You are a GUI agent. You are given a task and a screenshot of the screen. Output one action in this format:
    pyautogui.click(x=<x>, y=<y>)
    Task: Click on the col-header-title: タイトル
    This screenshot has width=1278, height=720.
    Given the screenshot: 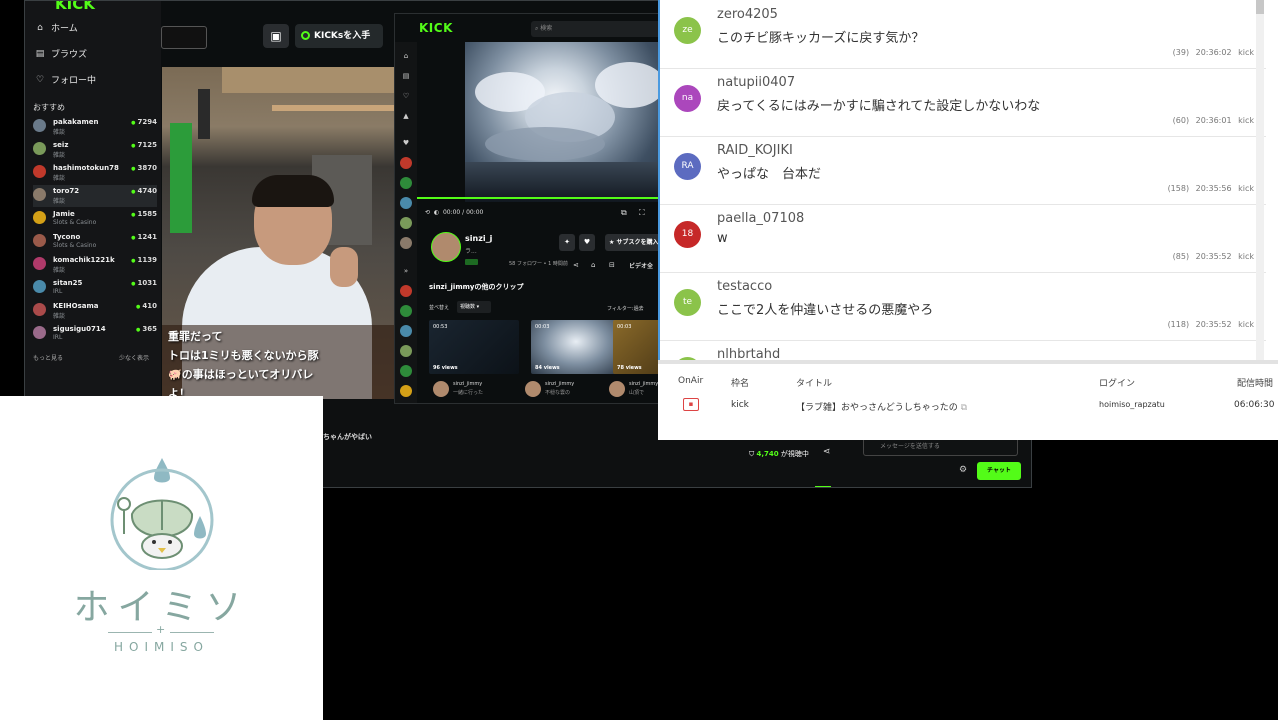 What is the action you would take?
    pyautogui.click(x=814, y=382)
    